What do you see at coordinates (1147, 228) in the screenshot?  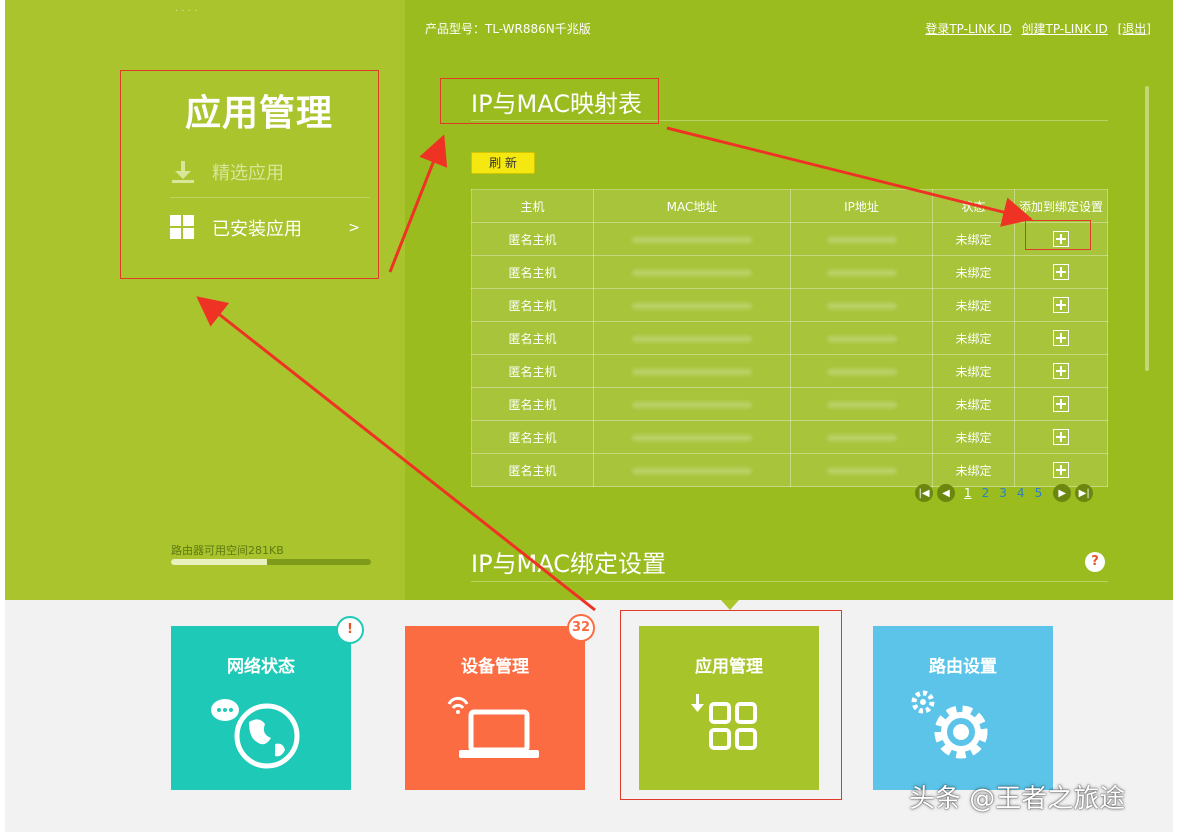 I see `scrollbar` at bounding box center [1147, 228].